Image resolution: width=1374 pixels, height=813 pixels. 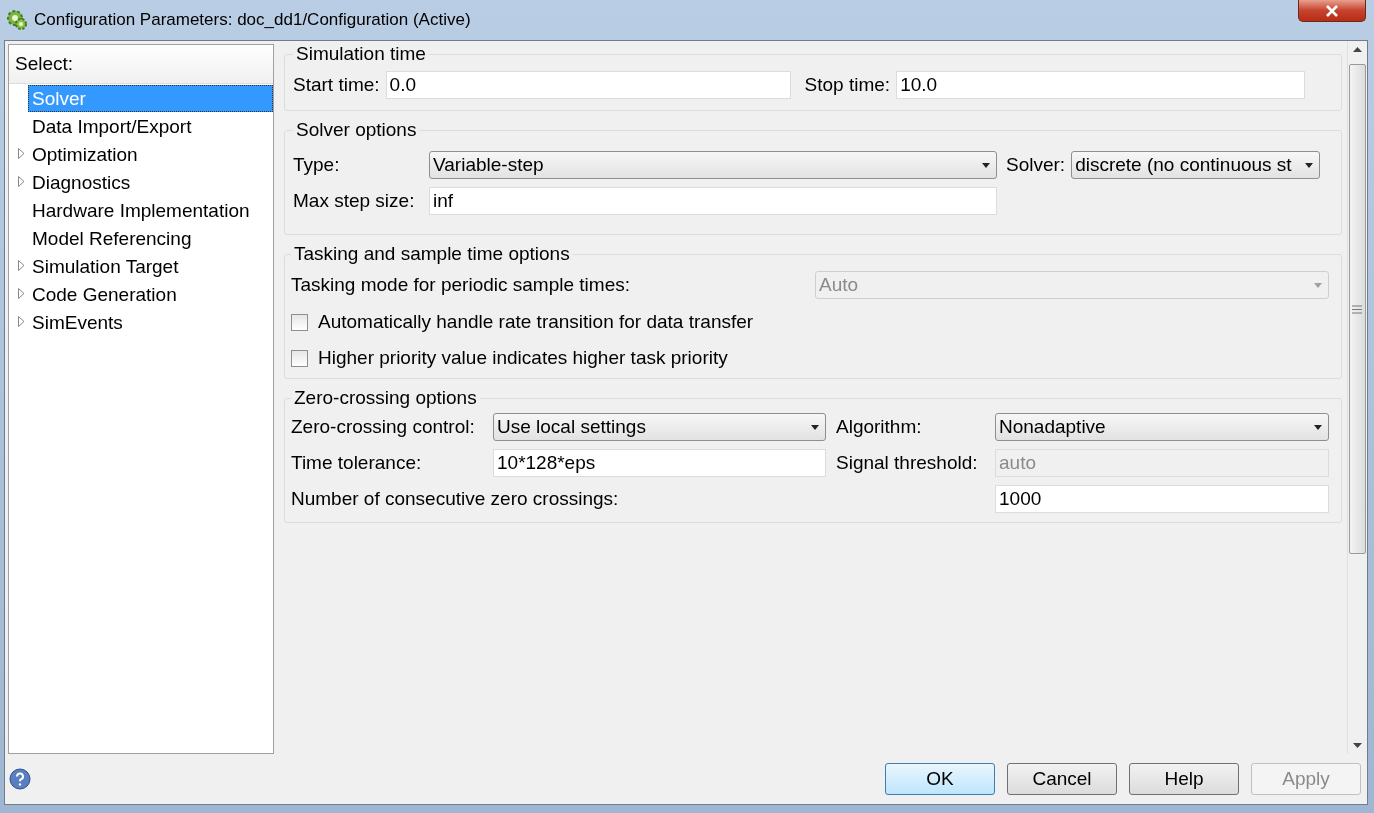 I want to click on dropdown: Variable-step, so click(x=713, y=165).